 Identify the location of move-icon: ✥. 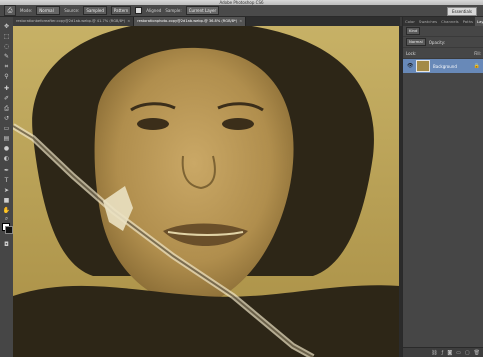
(6, 27).